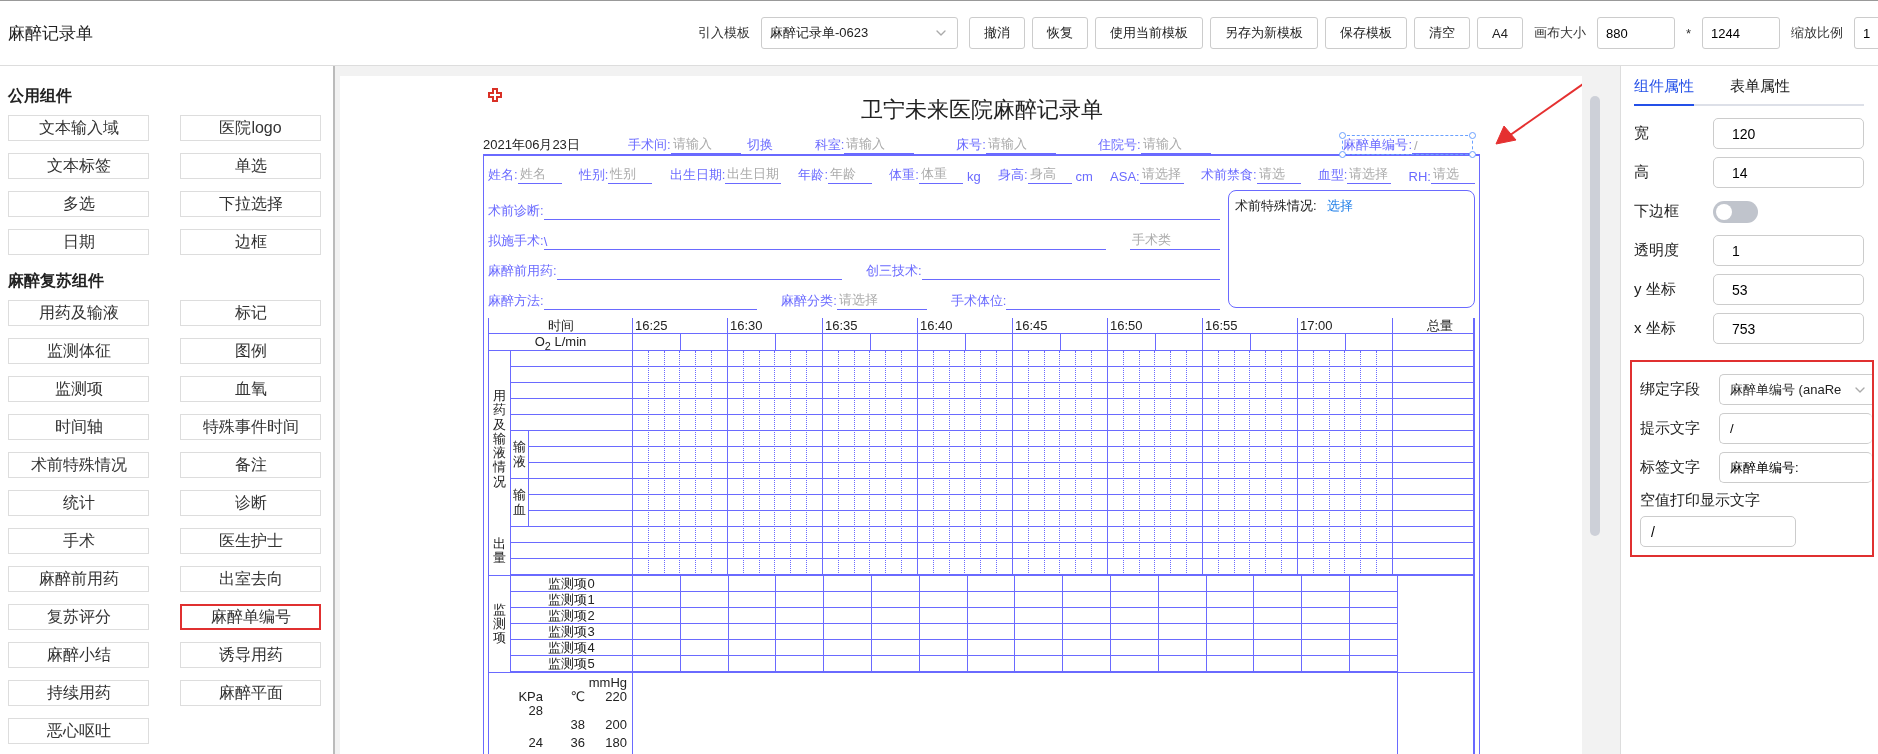 The height and width of the screenshot is (754, 1878). What do you see at coordinates (571, 648) in the screenshot?
I see `monitor-item-label: 监测项4` at bounding box center [571, 648].